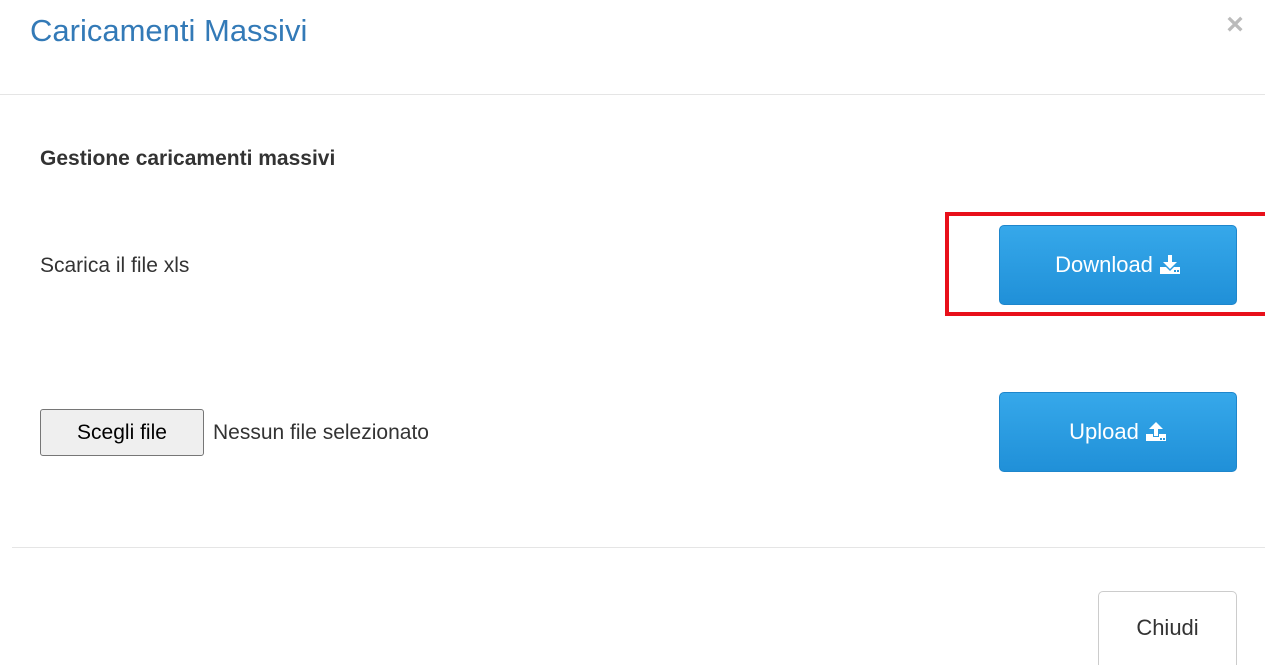 The width and height of the screenshot is (1265, 665). Describe the element at coordinates (321, 432) in the screenshot. I see `file-status-text: Nessun file selezionato` at that location.